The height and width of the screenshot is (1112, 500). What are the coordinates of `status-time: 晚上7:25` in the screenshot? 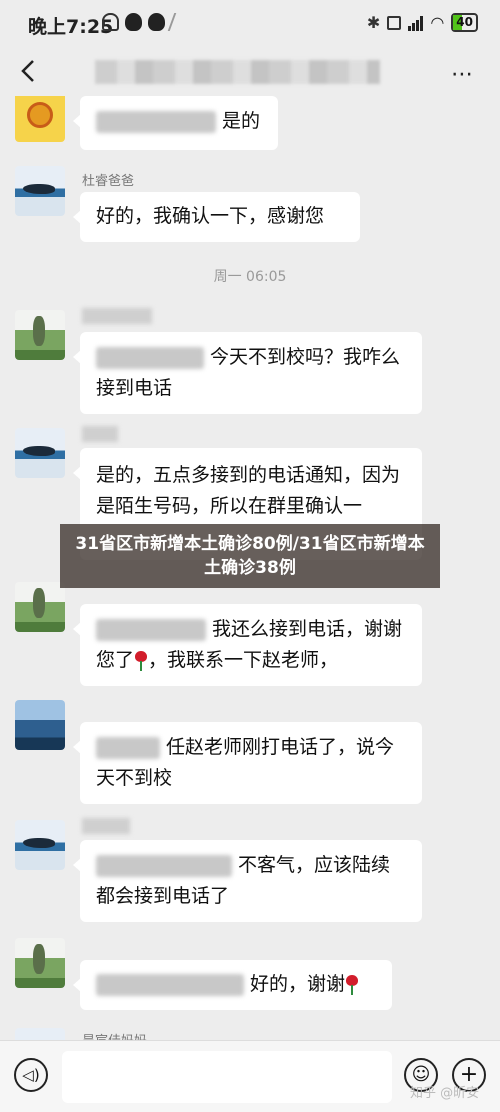 It's located at (71, 27).